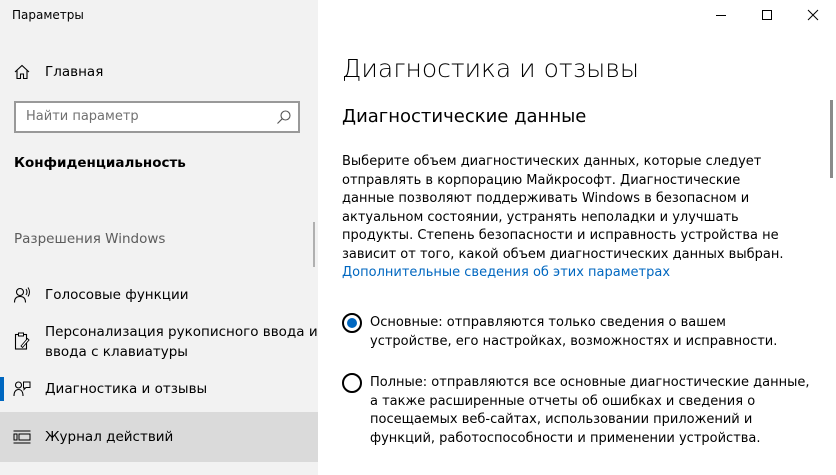 The image size is (836, 475). I want to click on speech-icon, so click(22, 295).